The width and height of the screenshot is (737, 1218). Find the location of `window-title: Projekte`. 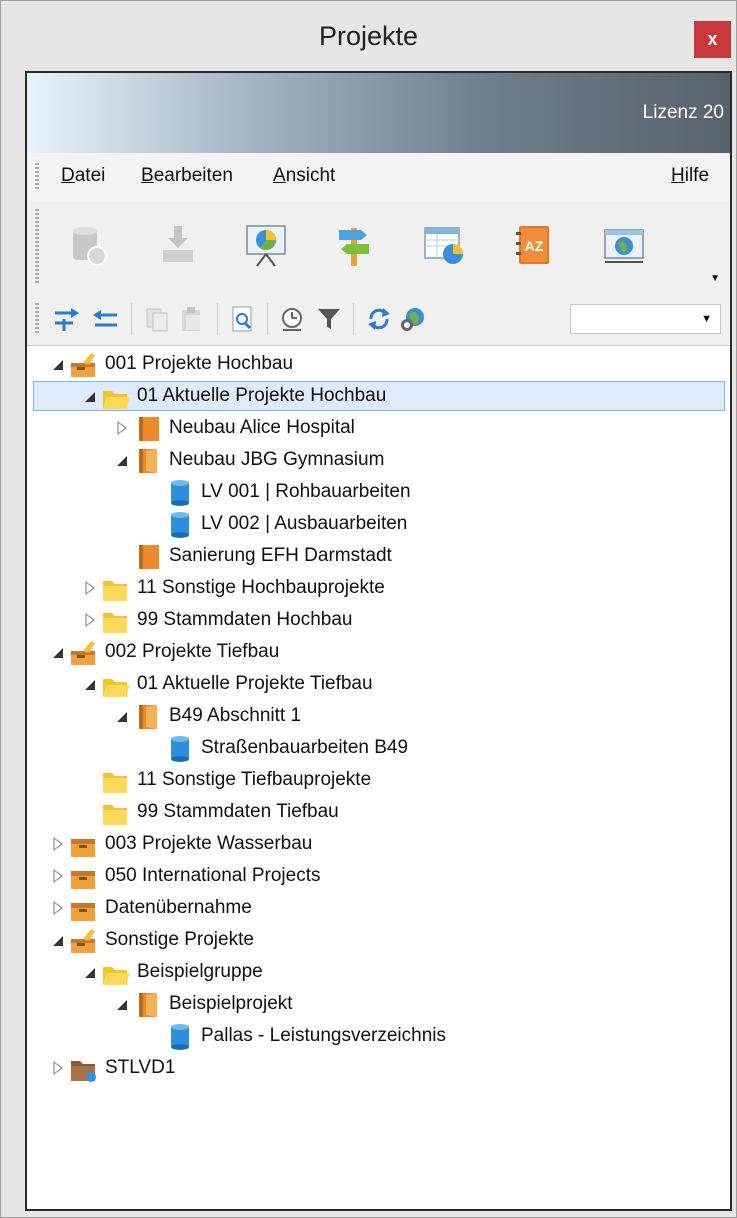

window-title: Projekte is located at coordinates (368, 36).